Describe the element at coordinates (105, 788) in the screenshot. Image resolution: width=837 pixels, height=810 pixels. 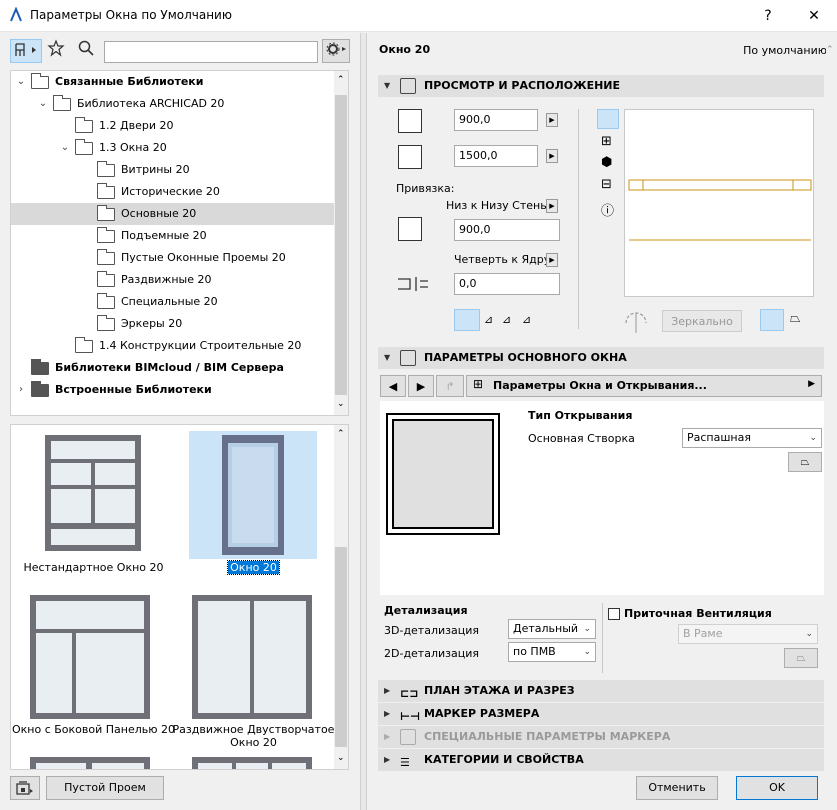
I see `empty-opening-button: Пустой Проем` at that location.